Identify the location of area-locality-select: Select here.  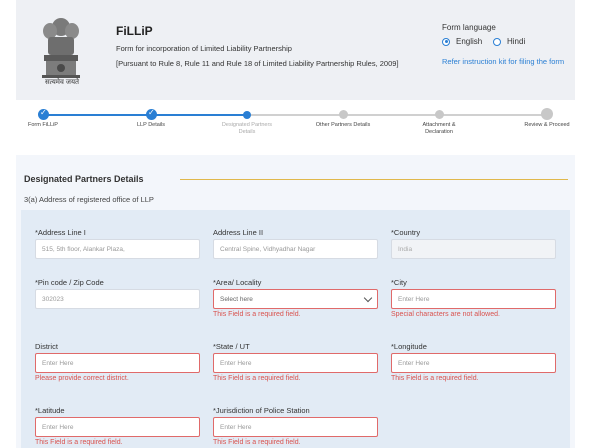
(295, 299).